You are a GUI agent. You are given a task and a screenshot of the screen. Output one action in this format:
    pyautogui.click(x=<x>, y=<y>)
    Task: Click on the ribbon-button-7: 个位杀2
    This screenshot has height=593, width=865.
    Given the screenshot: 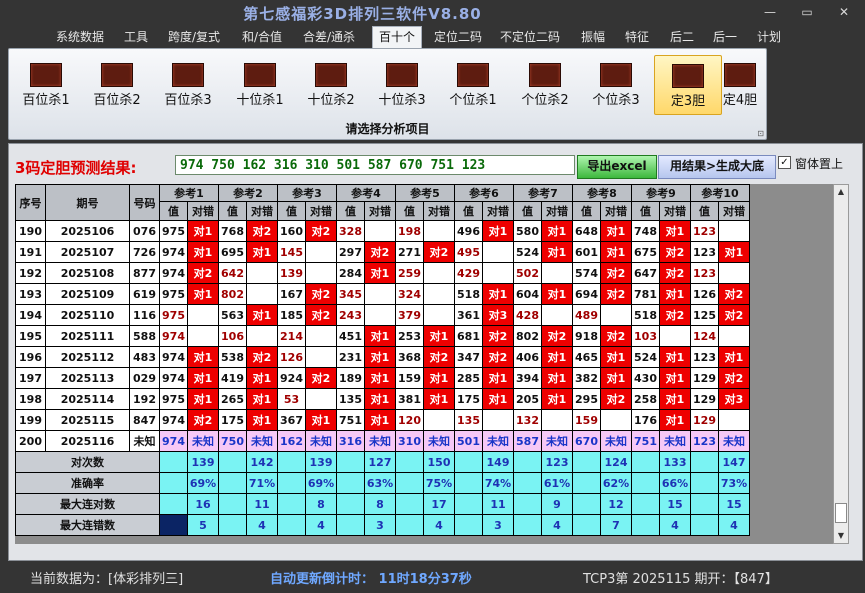 What is the action you would take?
    pyautogui.click(x=545, y=84)
    